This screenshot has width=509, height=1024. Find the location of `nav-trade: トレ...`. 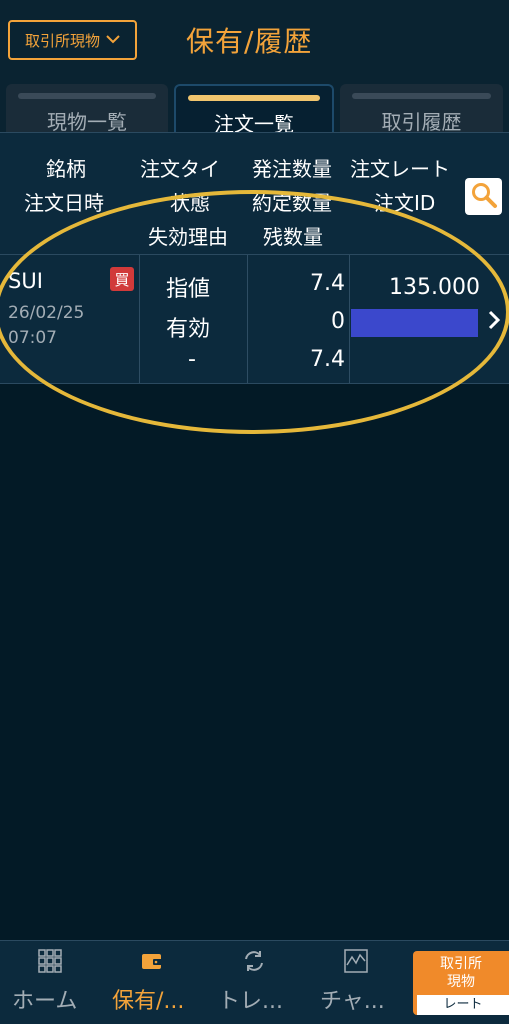

nav-trade: トレ... is located at coordinates (256, 982).